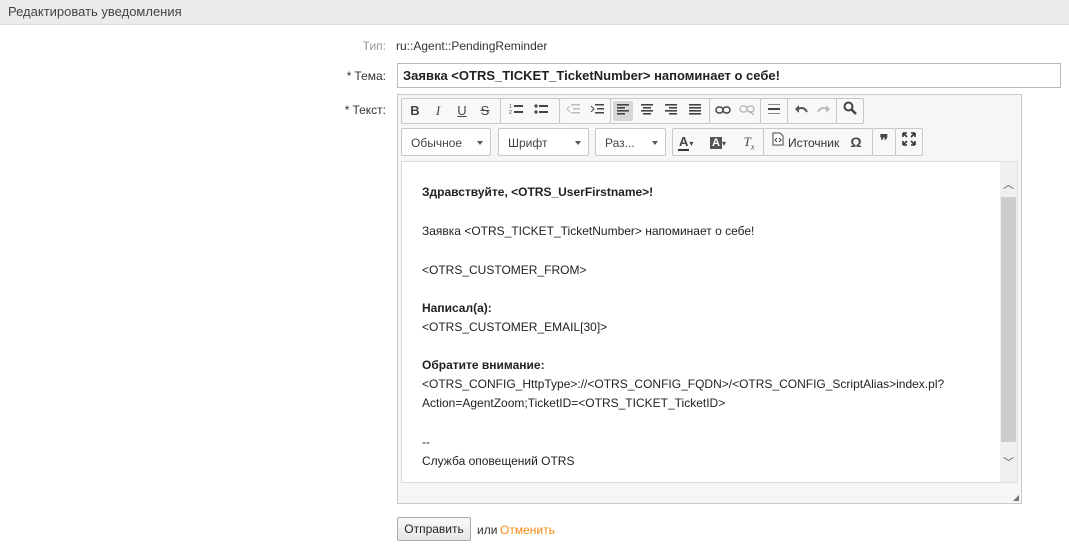 This screenshot has height=547, width=1069. What do you see at coordinates (426, 442) in the screenshot?
I see `content-line: --` at bounding box center [426, 442].